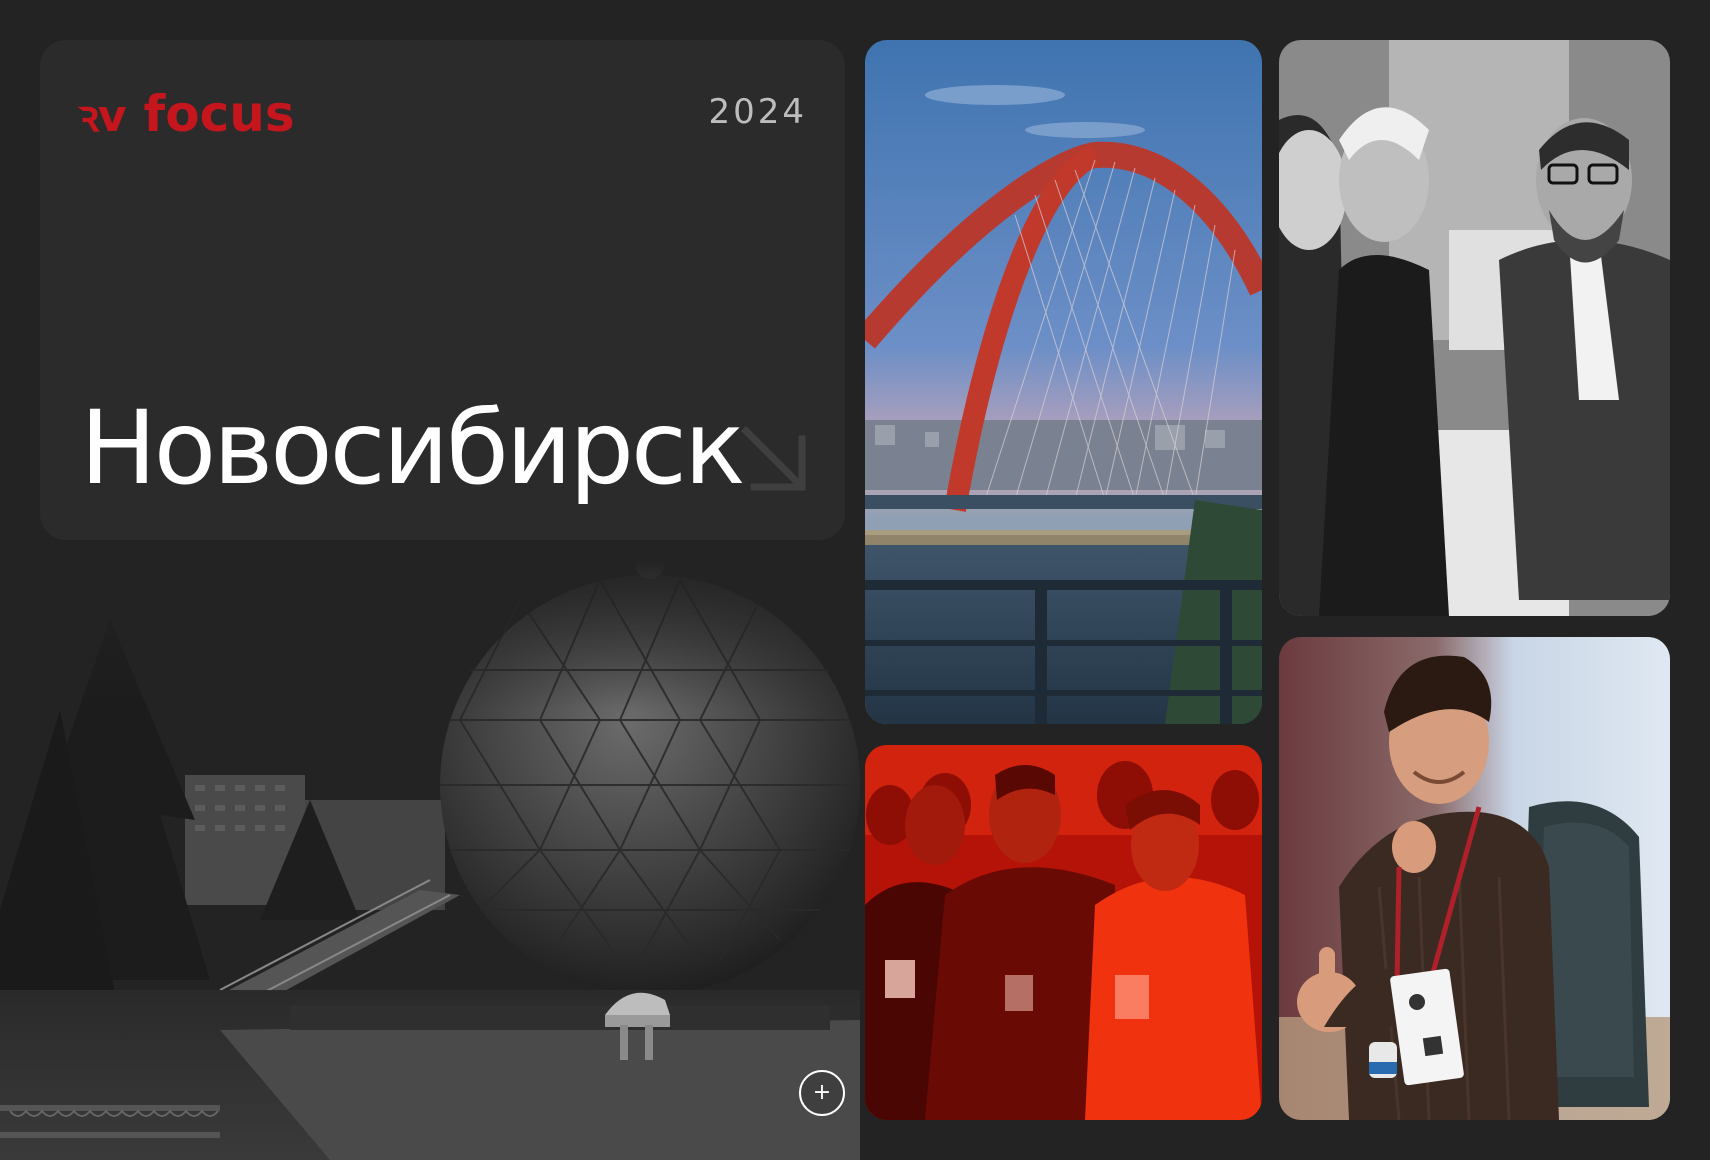 Image resolution: width=1710 pixels, height=1160 pixels. What do you see at coordinates (757, 112) in the screenshot?
I see `event-year: 2024` at bounding box center [757, 112].